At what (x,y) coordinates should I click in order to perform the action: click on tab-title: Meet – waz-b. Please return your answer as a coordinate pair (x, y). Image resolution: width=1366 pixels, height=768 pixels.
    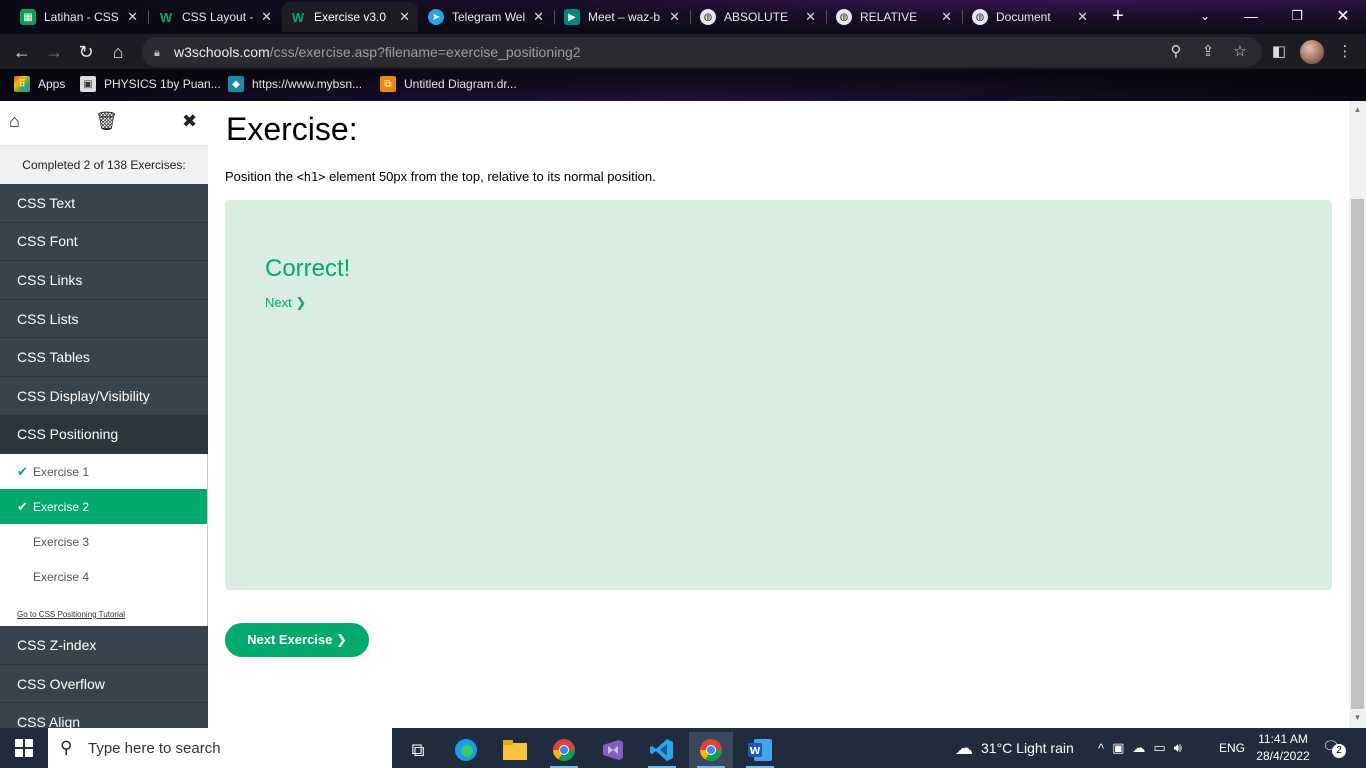
    Looking at the image, I should click on (624, 17).